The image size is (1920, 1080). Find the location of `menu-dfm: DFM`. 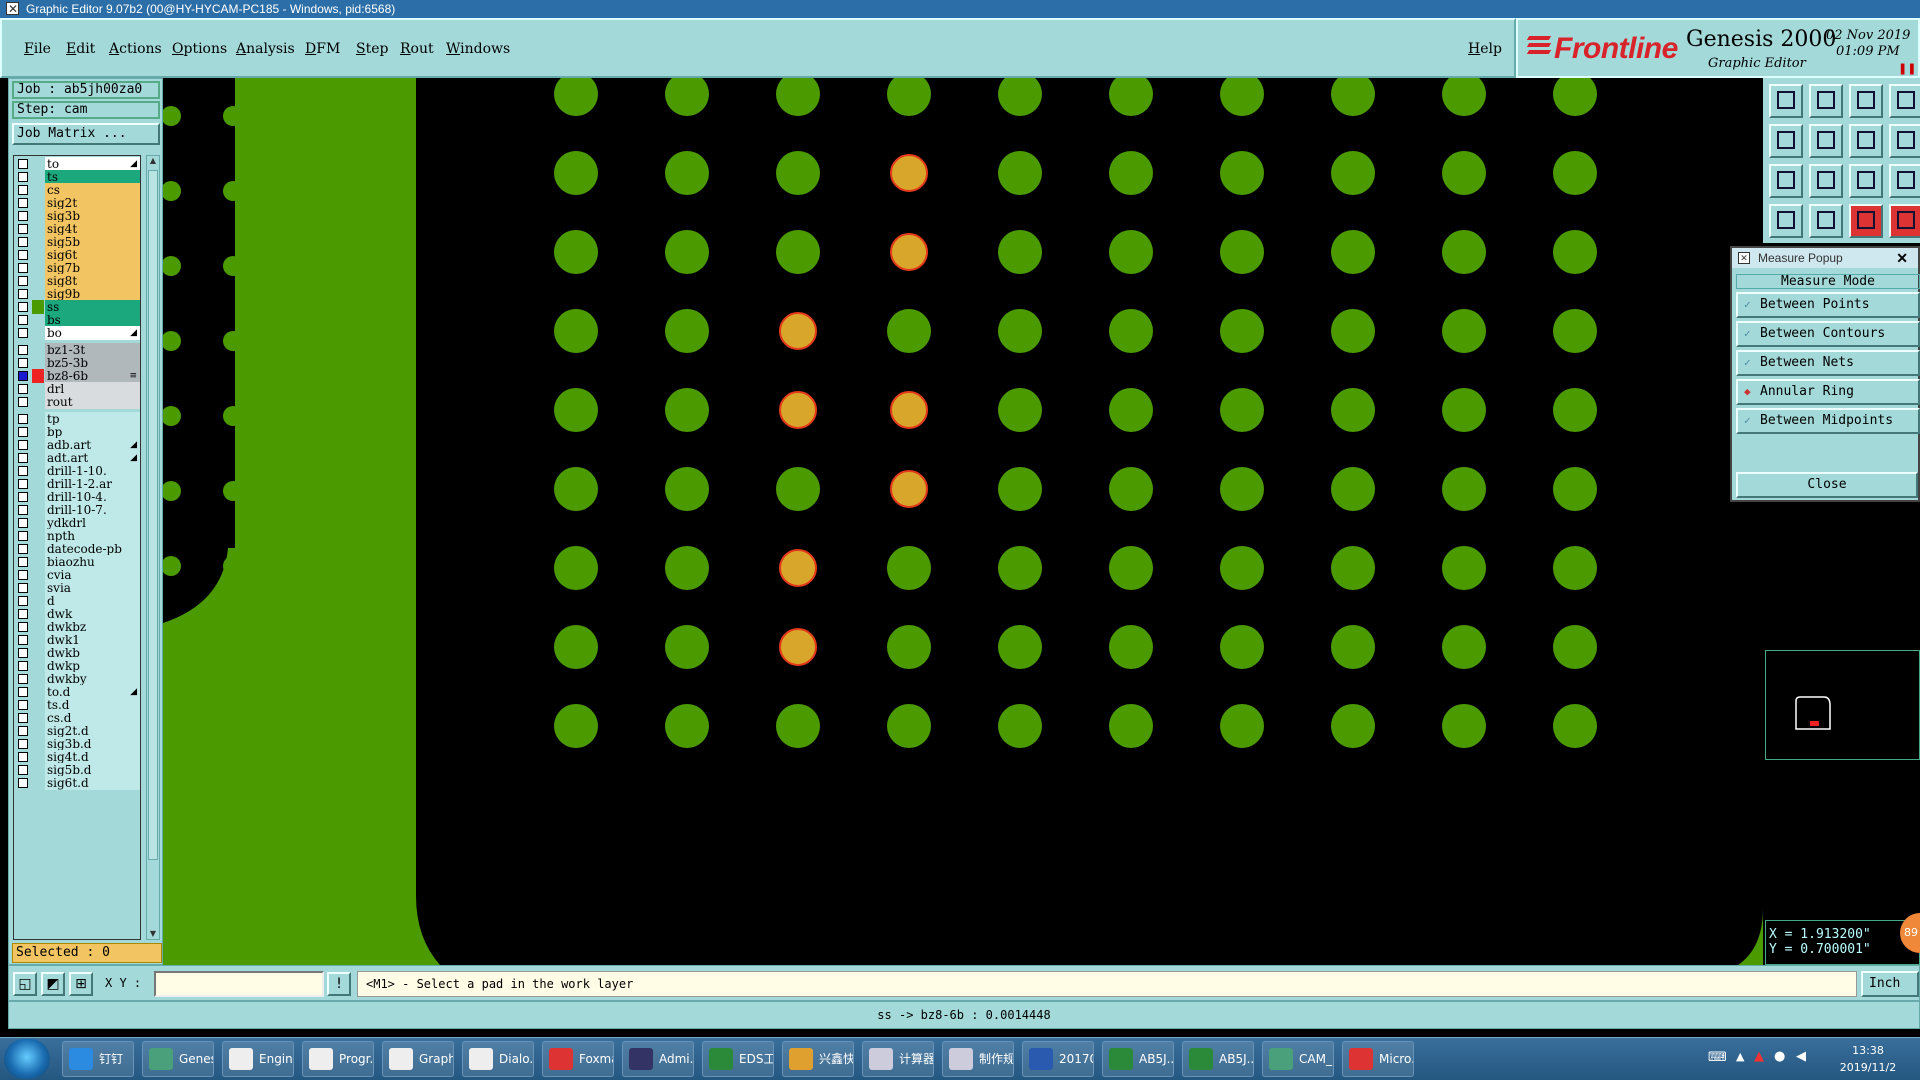

menu-dfm: DFM is located at coordinates (322, 49).